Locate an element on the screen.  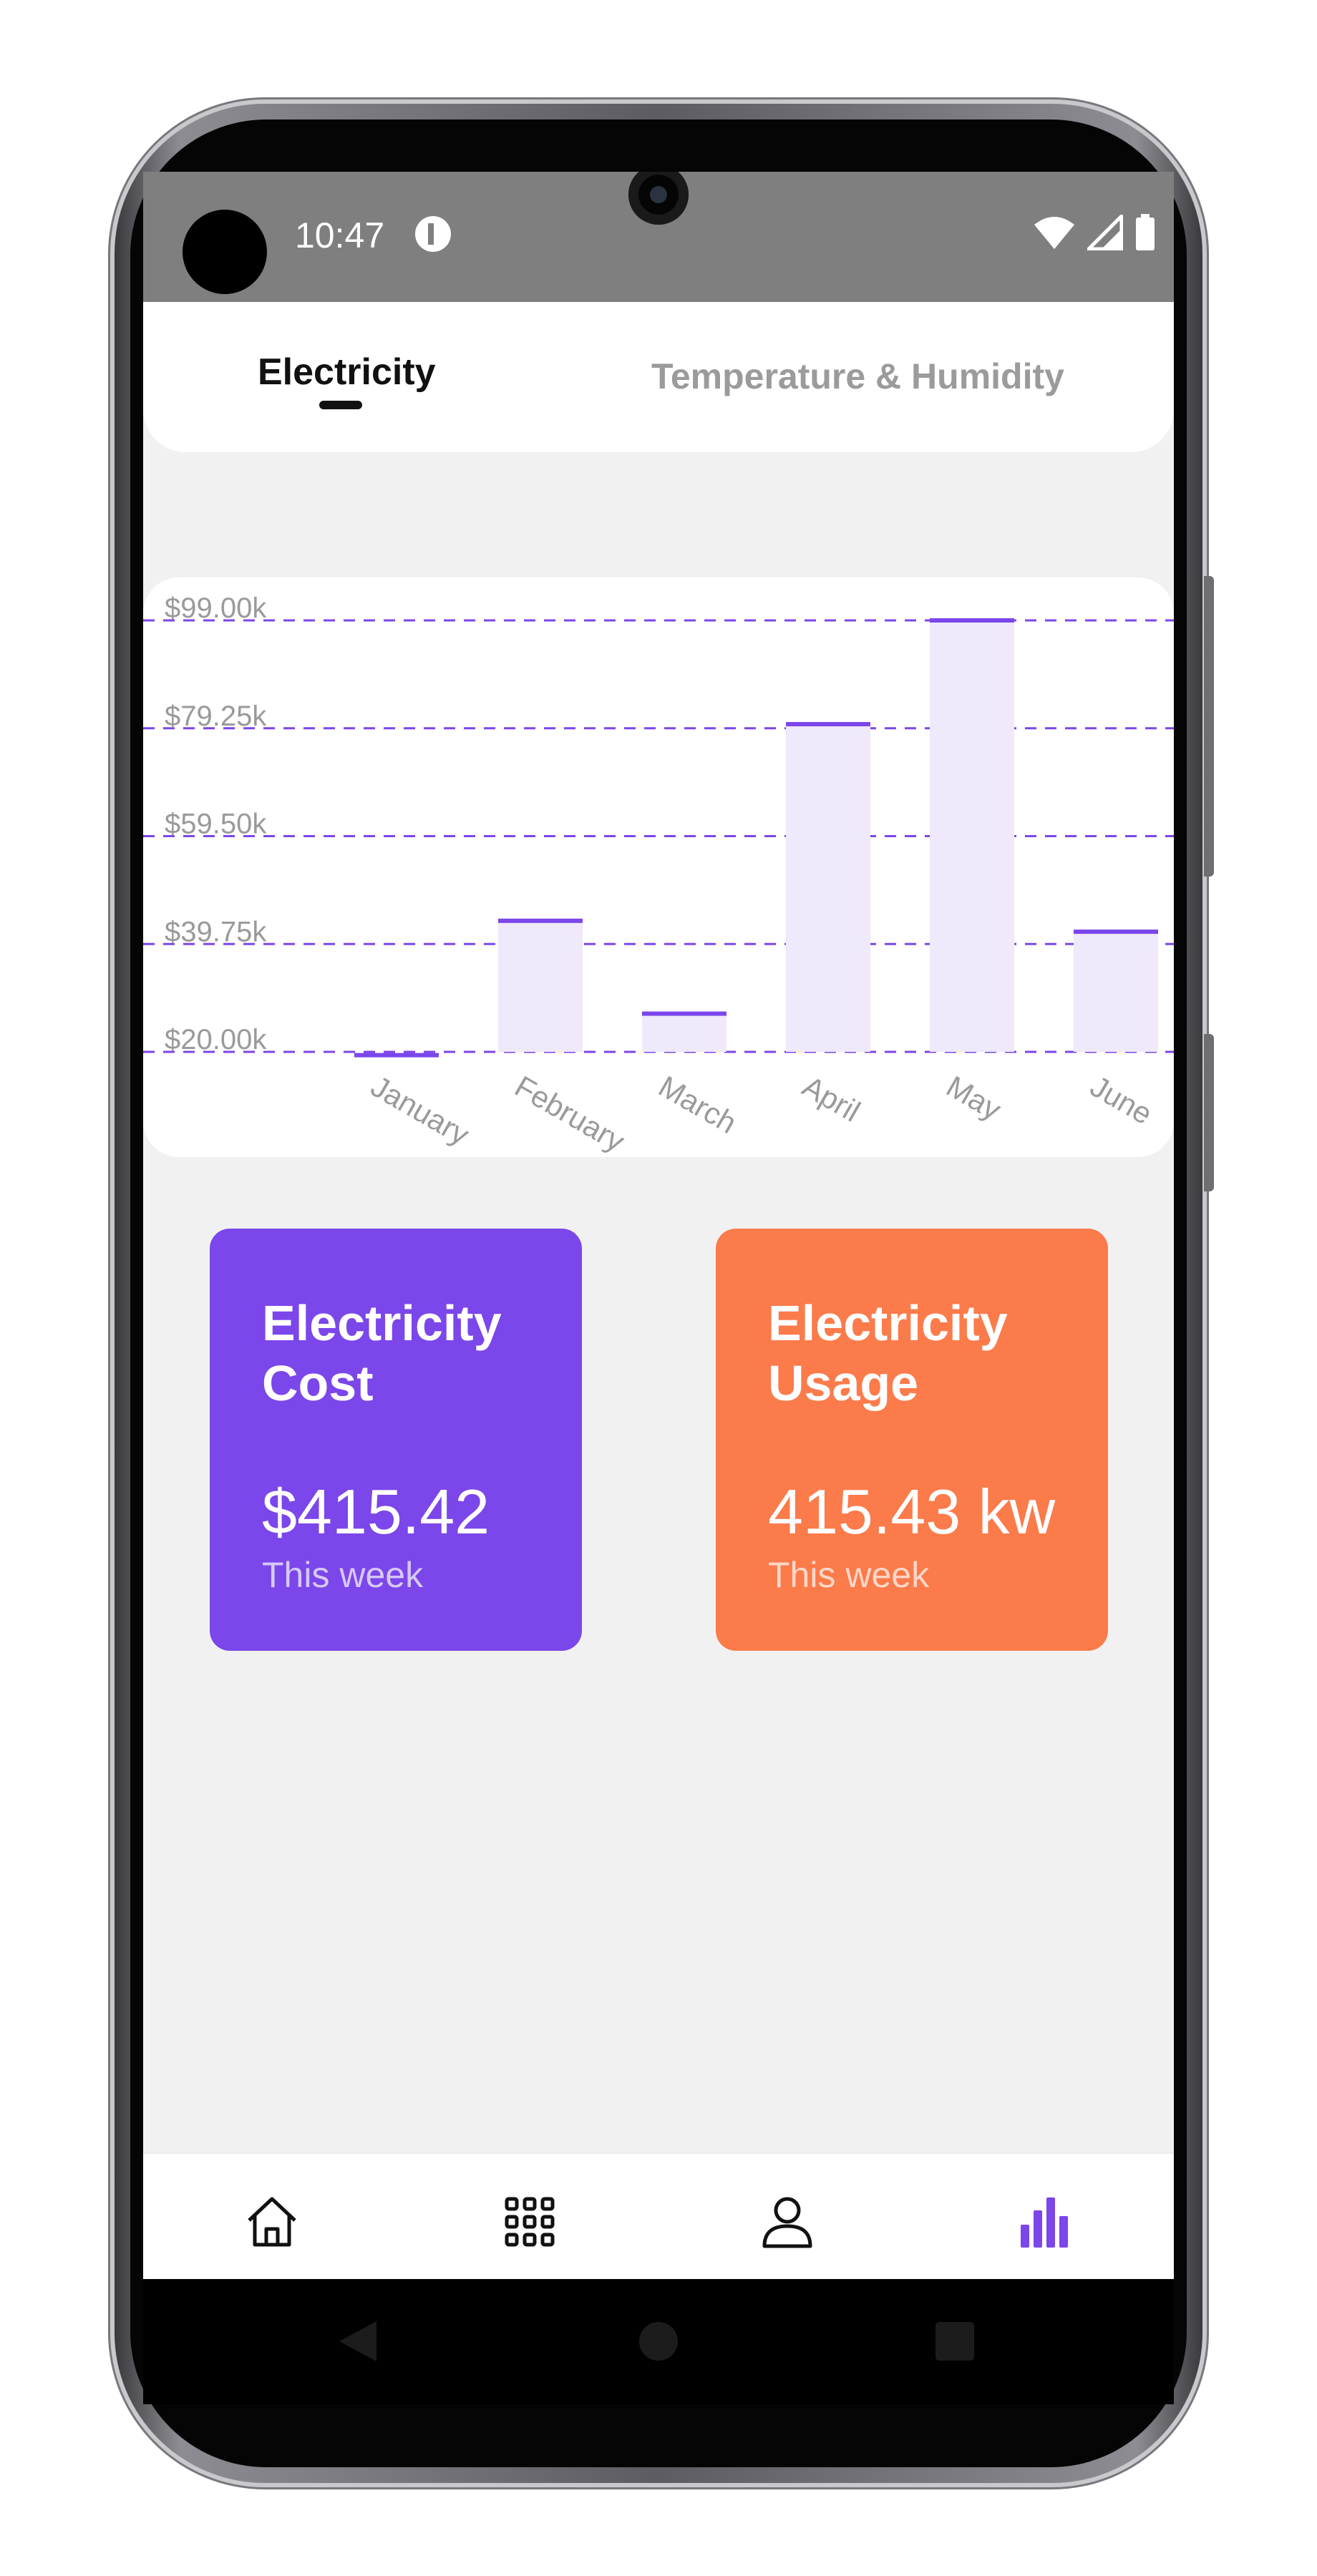
electricity-usage-tile: Electricity Usage 415.43 kw This week is located at coordinates (912, 1440).